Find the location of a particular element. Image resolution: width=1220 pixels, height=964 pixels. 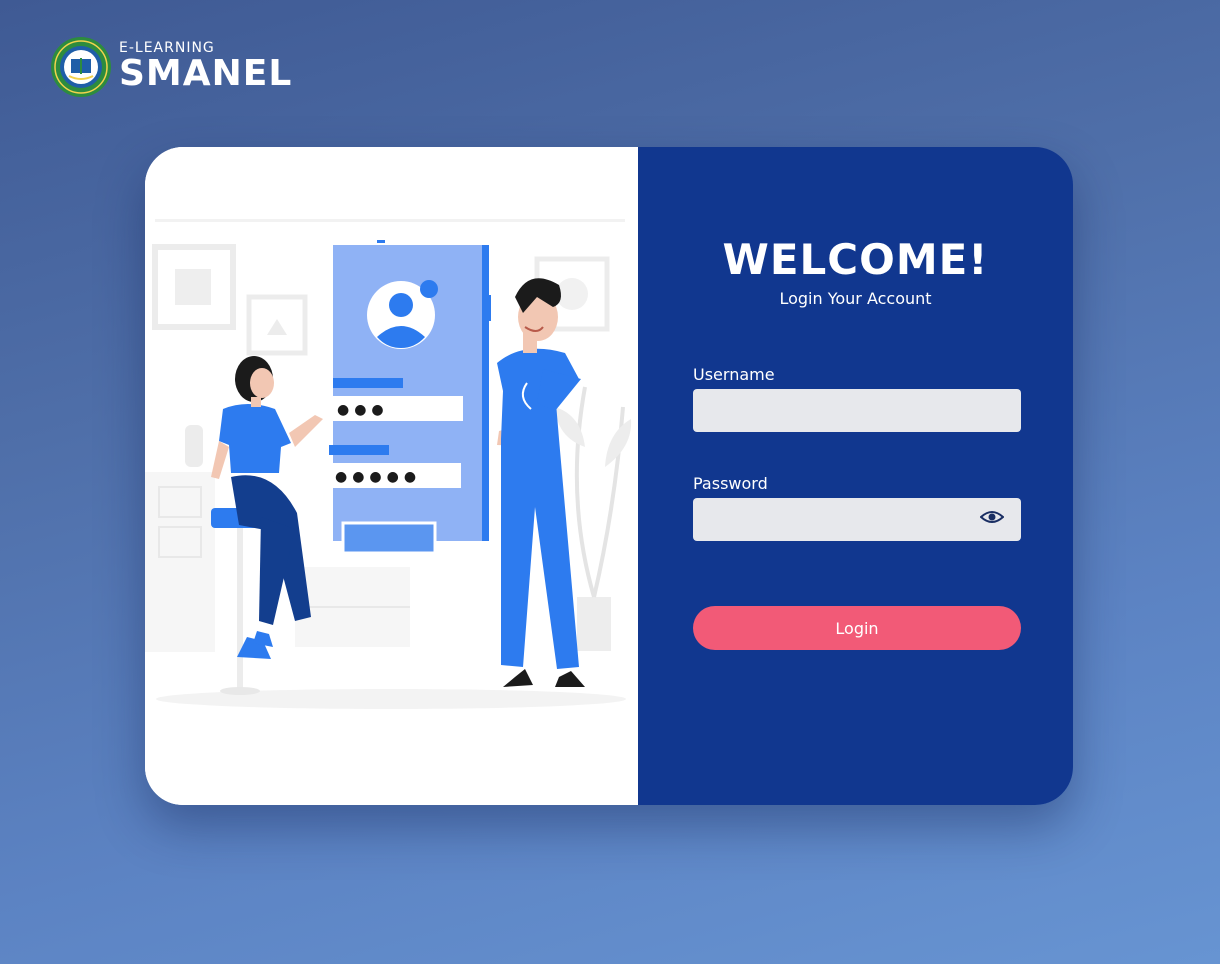

brand: E-LEARNING SMANEL is located at coordinates (171, 67).